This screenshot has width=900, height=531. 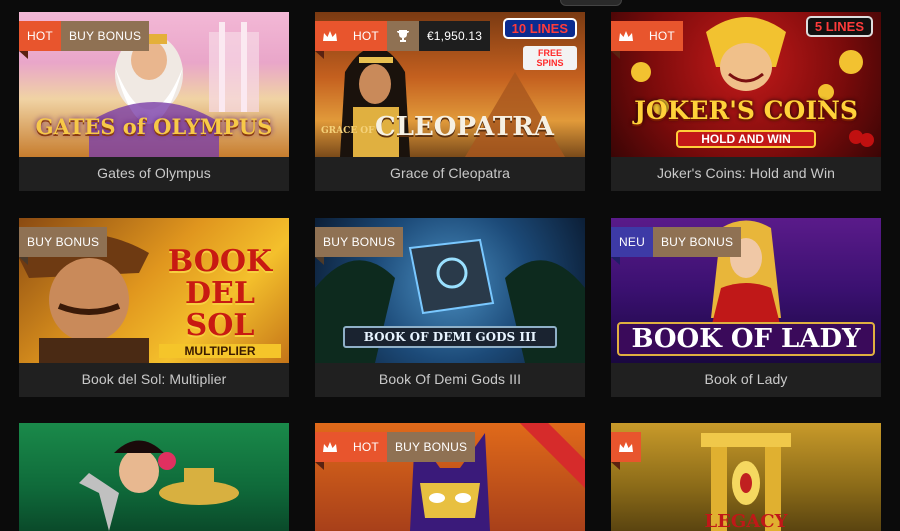 I want to click on game-art-title: BOOK OF DEMI GODS III, so click(x=450, y=337).